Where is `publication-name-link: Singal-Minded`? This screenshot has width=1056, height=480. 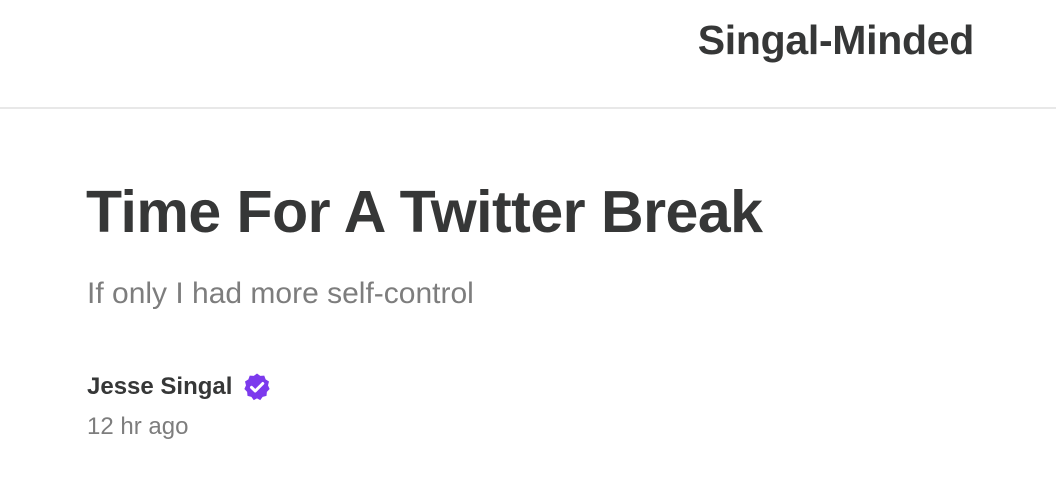 publication-name-link: Singal-Minded is located at coordinates (836, 40).